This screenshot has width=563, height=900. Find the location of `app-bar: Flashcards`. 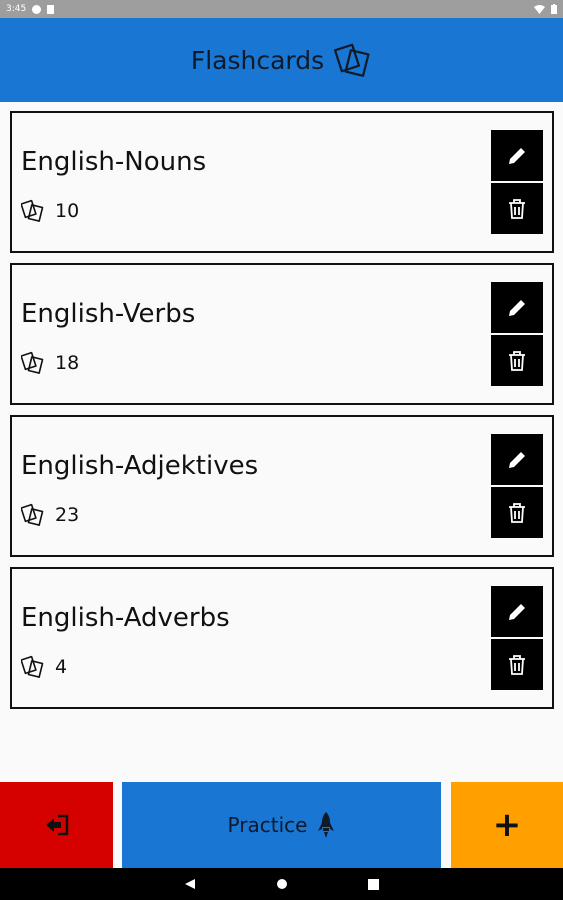

app-bar: Flashcards is located at coordinates (281, 60).